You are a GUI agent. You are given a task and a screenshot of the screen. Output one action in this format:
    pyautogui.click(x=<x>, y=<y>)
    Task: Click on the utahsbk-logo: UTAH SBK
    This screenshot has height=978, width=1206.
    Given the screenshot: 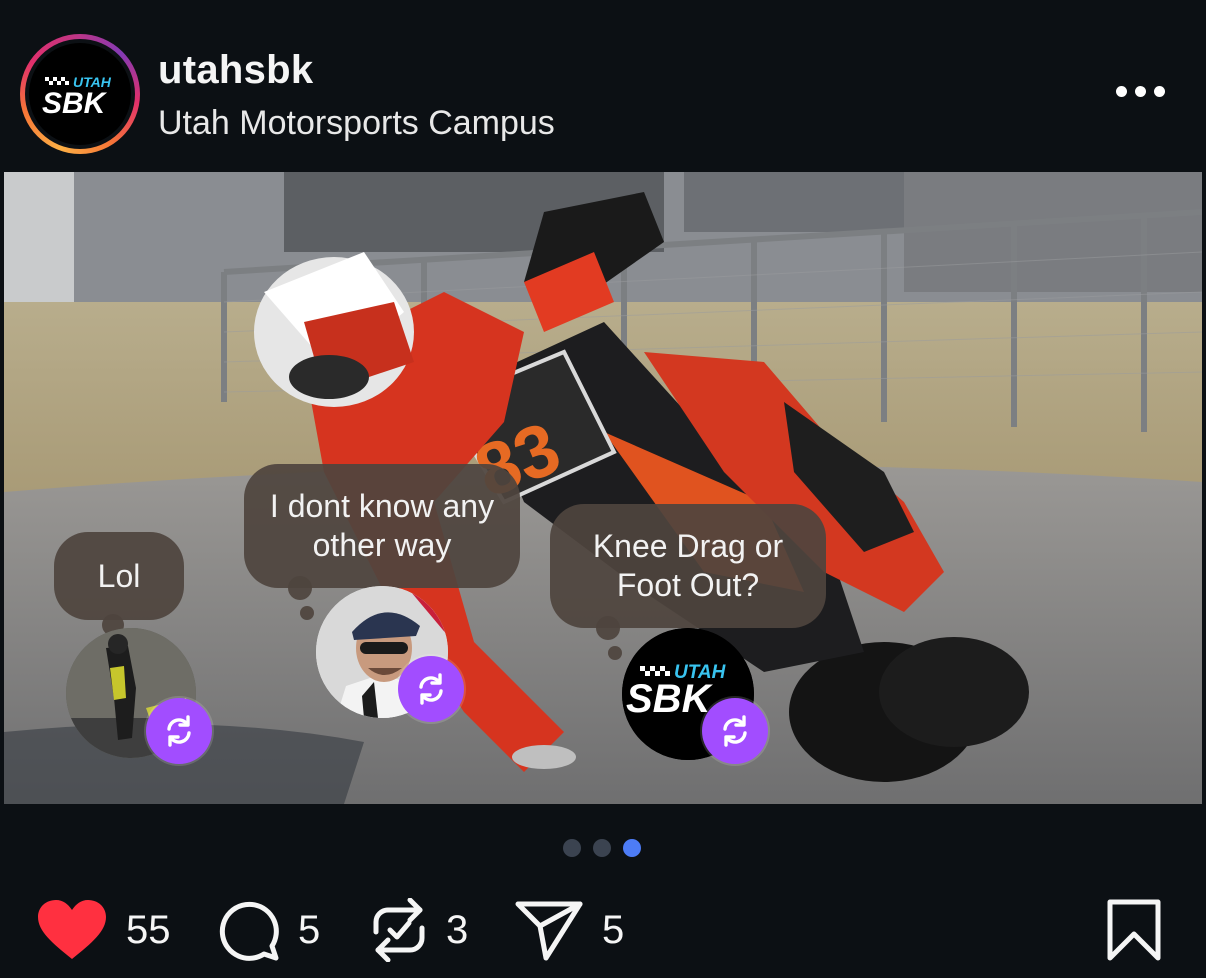 What is the action you would take?
    pyautogui.click(x=80, y=94)
    